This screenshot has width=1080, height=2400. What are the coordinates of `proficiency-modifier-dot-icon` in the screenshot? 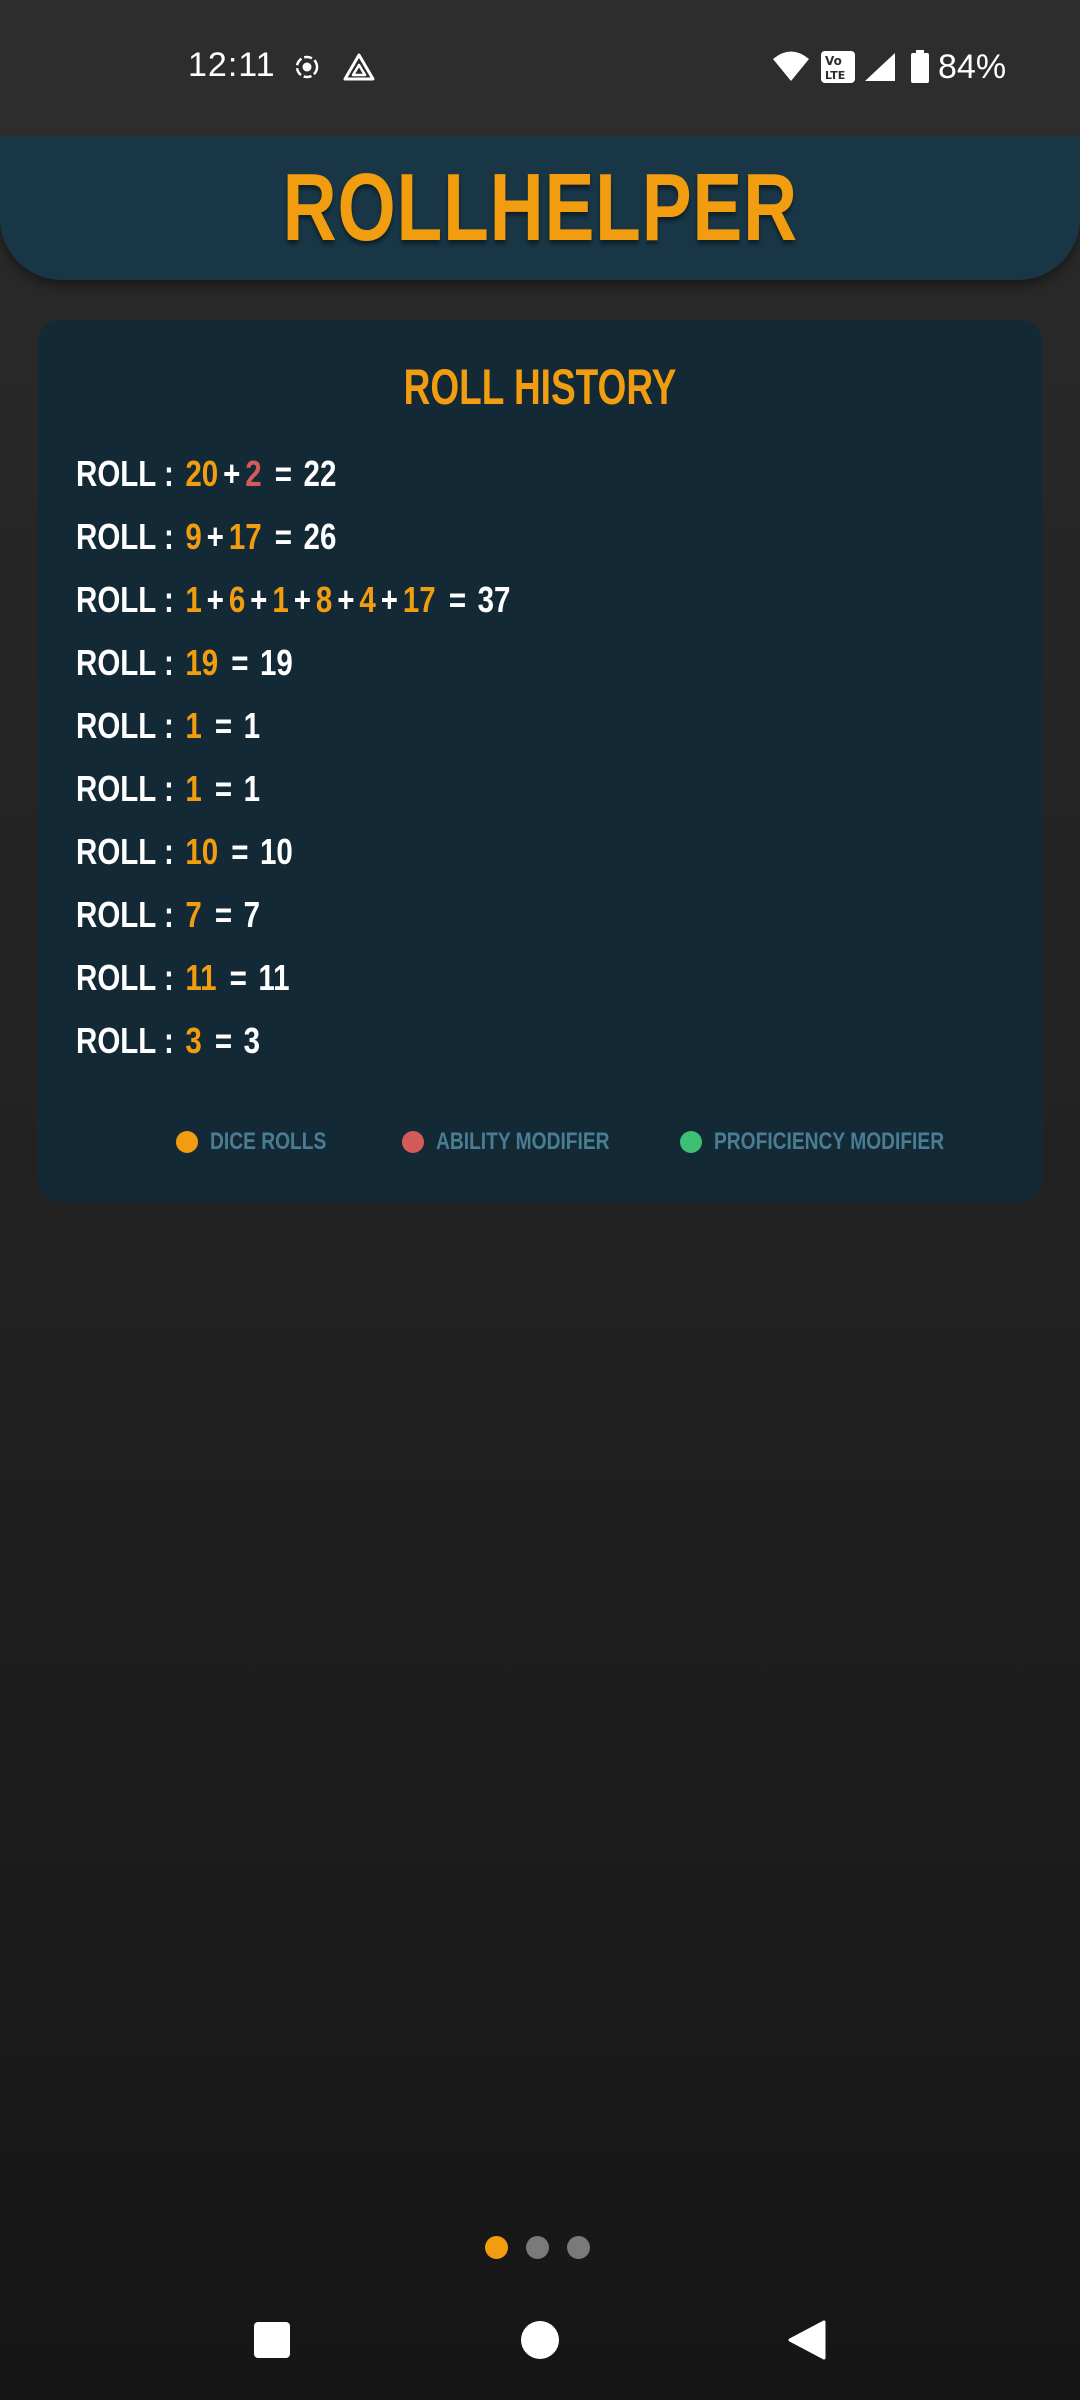 It's located at (691, 1142).